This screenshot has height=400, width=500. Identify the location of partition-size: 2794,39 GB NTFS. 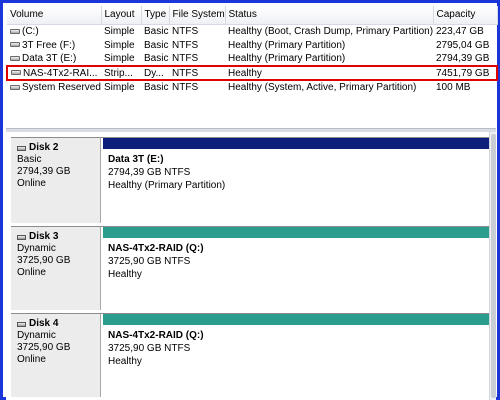
(149, 172).